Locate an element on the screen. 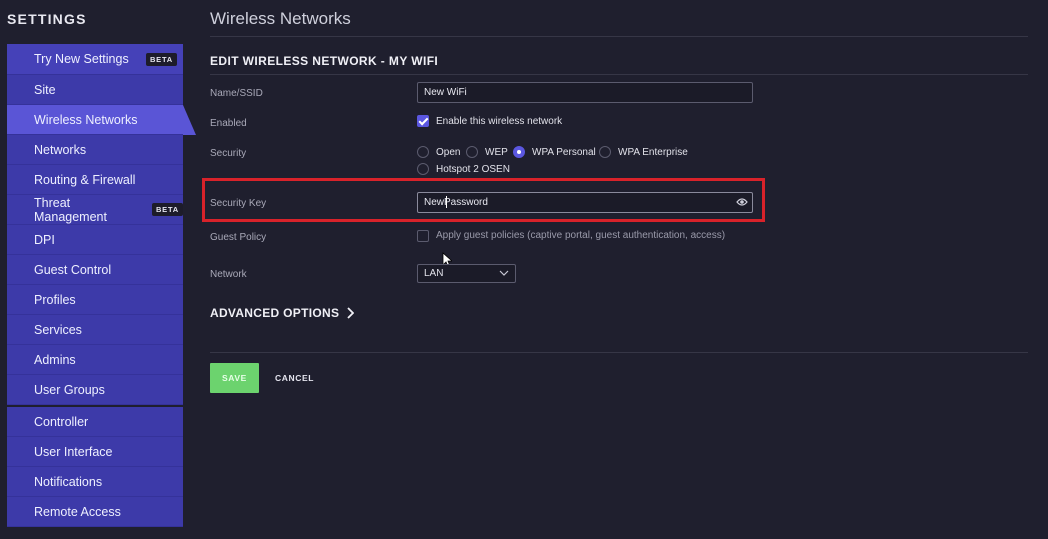 The width and height of the screenshot is (1048, 539). sidebar-item-profiles: Profiles is located at coordinates (95, 300).